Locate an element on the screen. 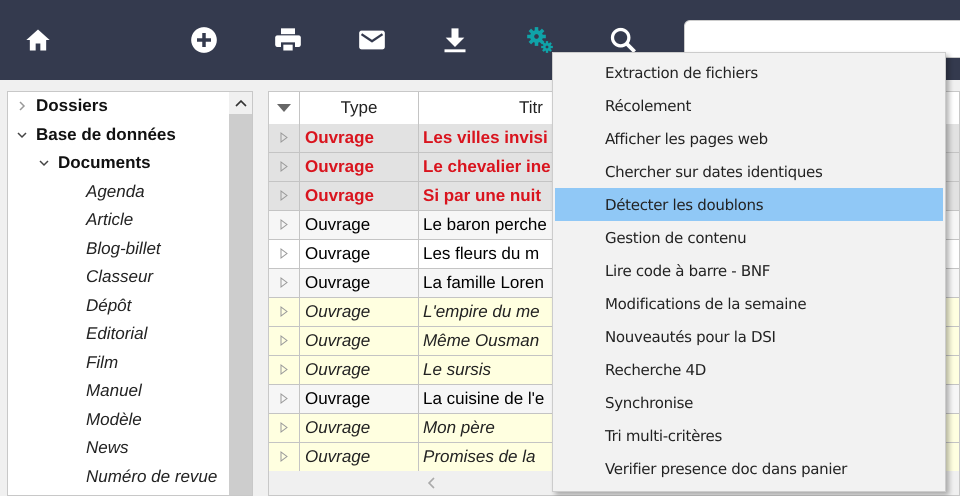 This screenshot has height=496, width=960. tree-item: Editorial is located at coordinates (117, 334).